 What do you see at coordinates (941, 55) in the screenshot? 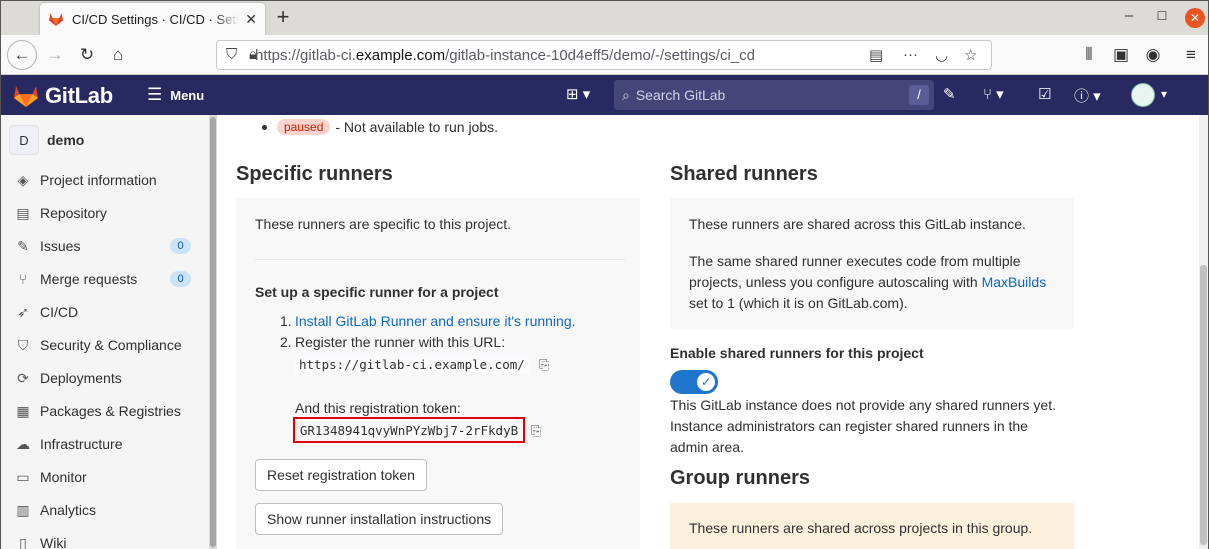
I see `pocket-icon: ◡` at bounding box center [941, 55].